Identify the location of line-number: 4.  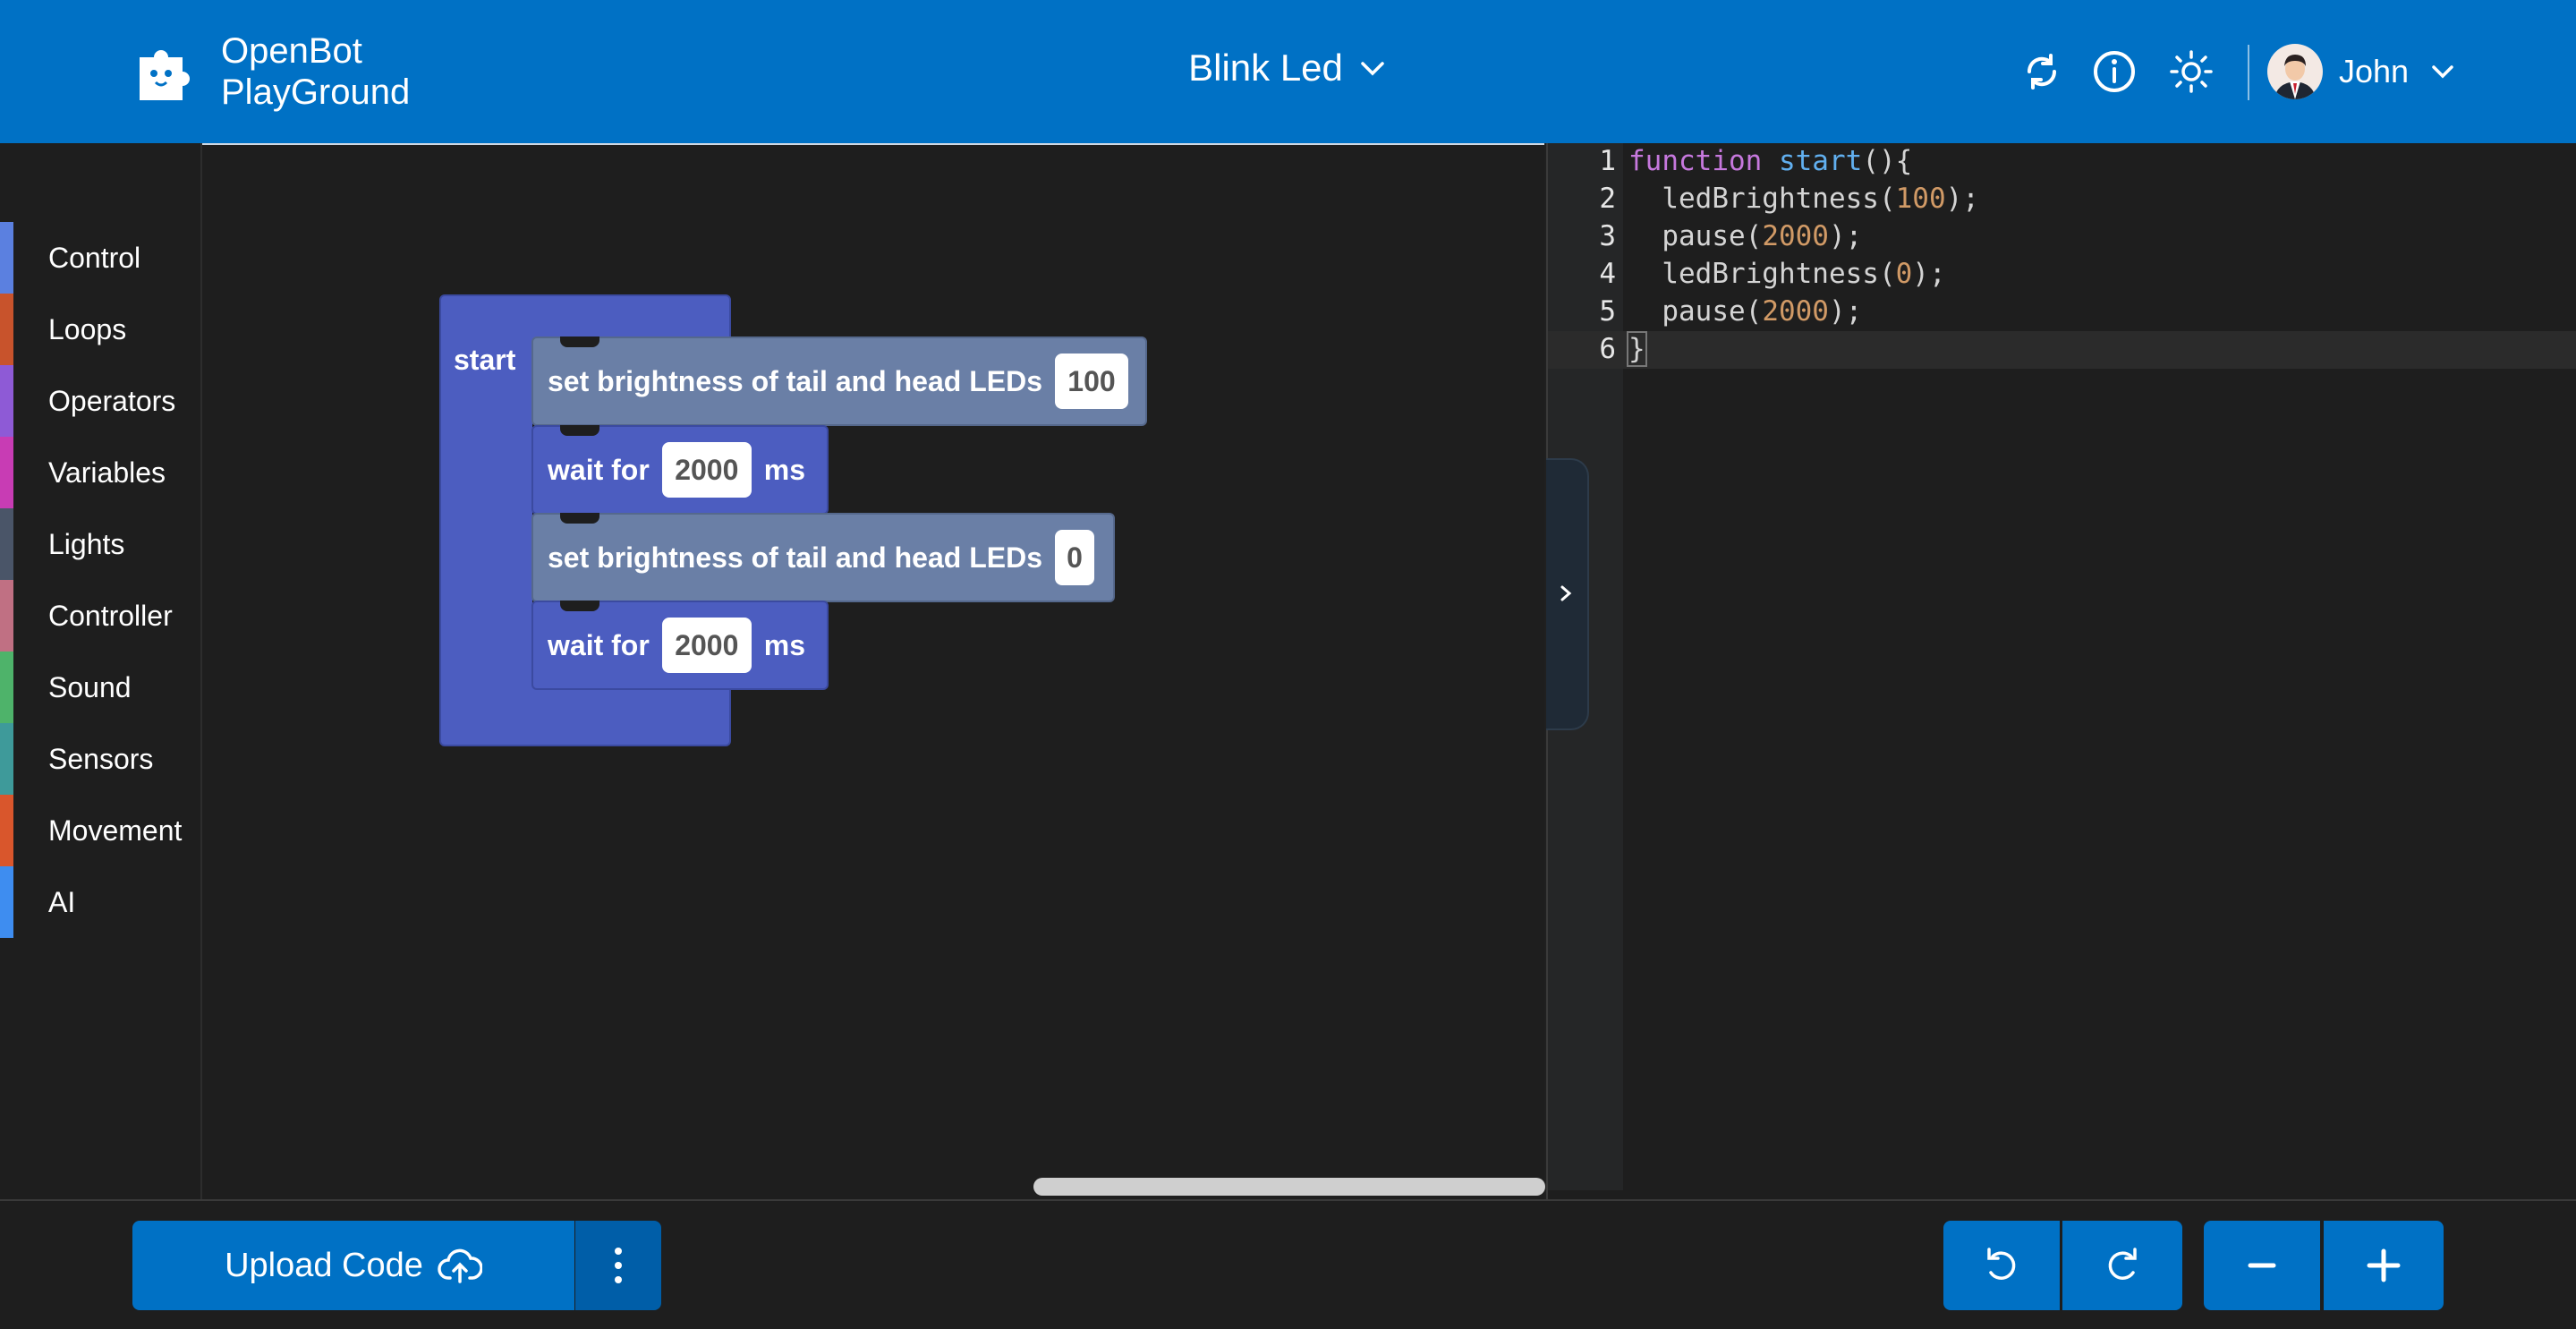
(1607, 274).